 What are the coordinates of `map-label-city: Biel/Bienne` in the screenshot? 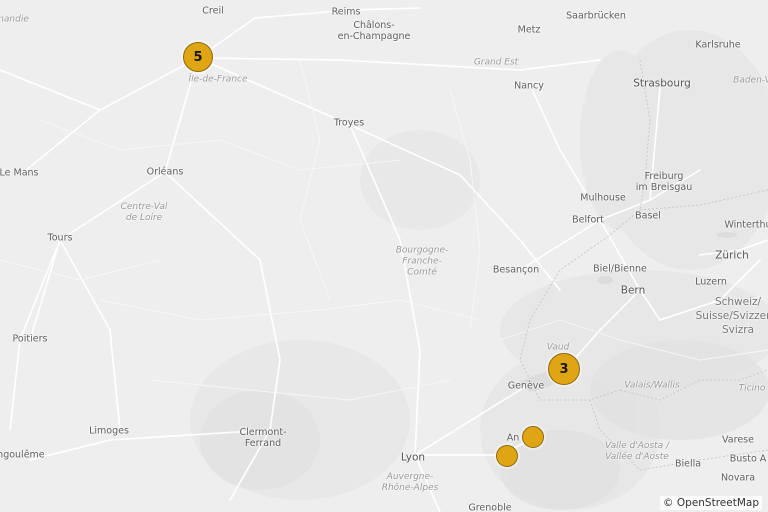 It's located at (620, 269).